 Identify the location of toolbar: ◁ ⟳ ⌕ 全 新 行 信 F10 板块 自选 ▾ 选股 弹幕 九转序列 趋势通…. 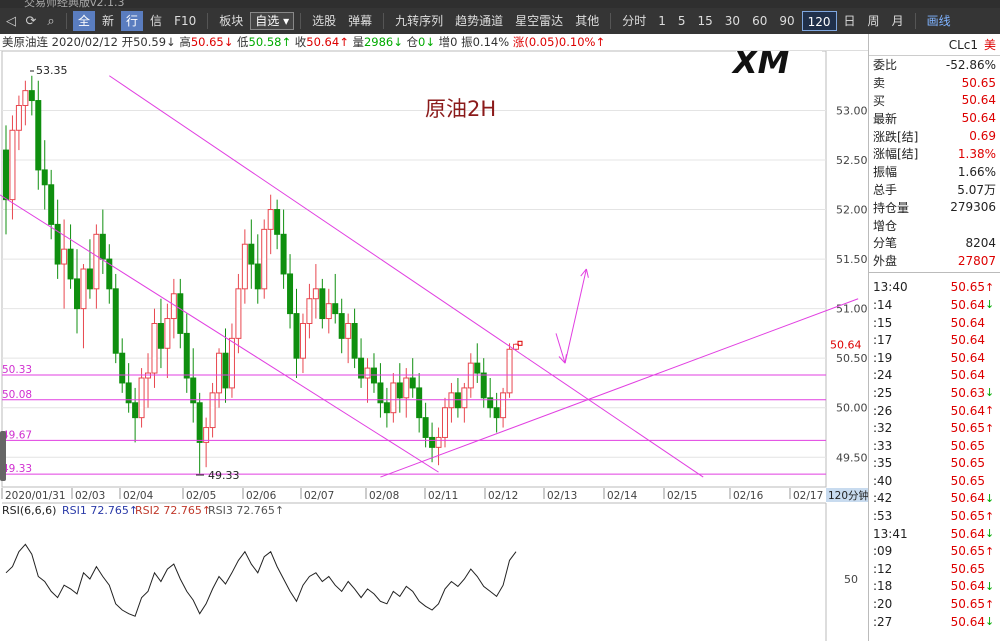
(500, 21).